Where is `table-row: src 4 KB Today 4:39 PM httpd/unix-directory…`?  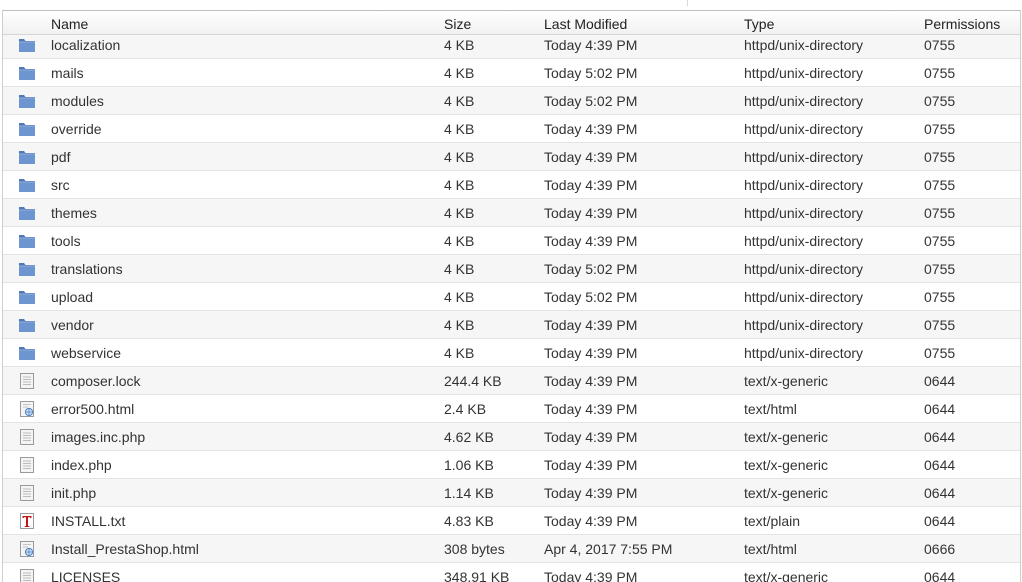
table-row: src 4 KB Today 4:39 PM httpd/unix-directory… is located at coordinates (511, 185).